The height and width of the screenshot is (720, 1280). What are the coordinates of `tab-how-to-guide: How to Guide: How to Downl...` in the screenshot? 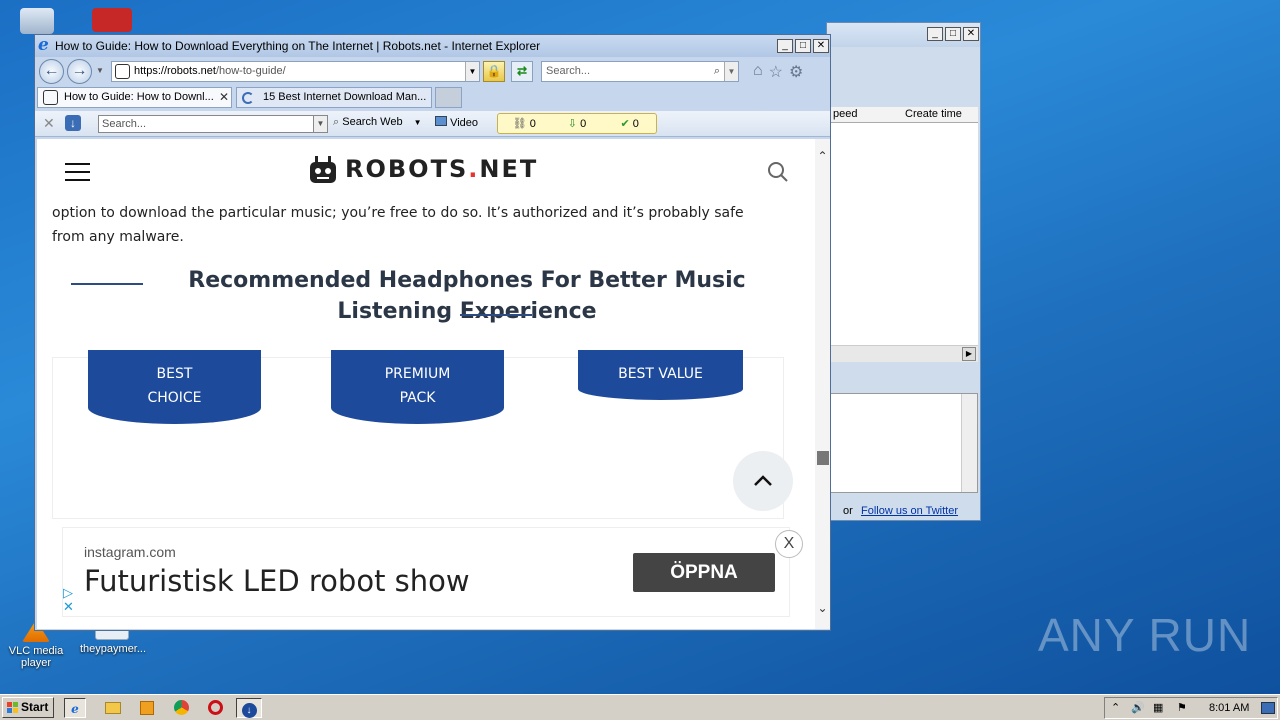 It's located at (134, 97).